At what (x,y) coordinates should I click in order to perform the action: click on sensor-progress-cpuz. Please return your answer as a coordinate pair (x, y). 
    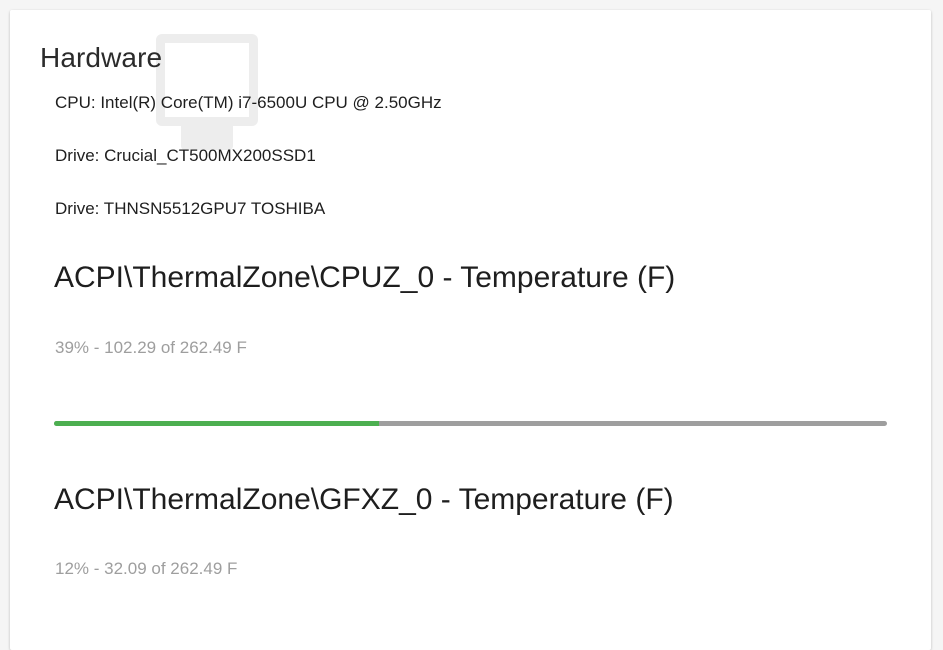
    Looking at the image, I should click on (470, 423).